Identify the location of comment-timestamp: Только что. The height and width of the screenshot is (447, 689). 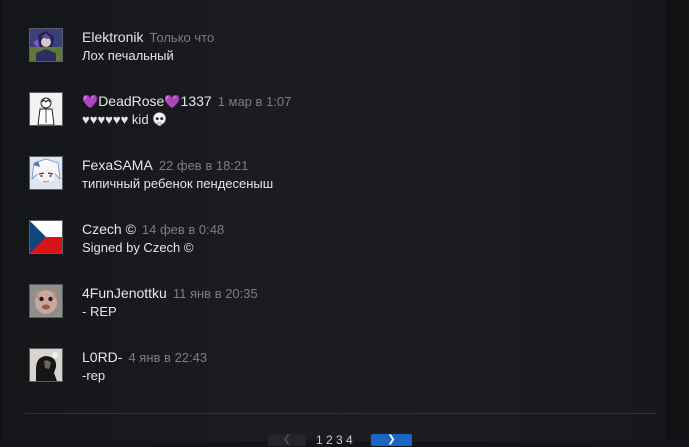
(182, 37).